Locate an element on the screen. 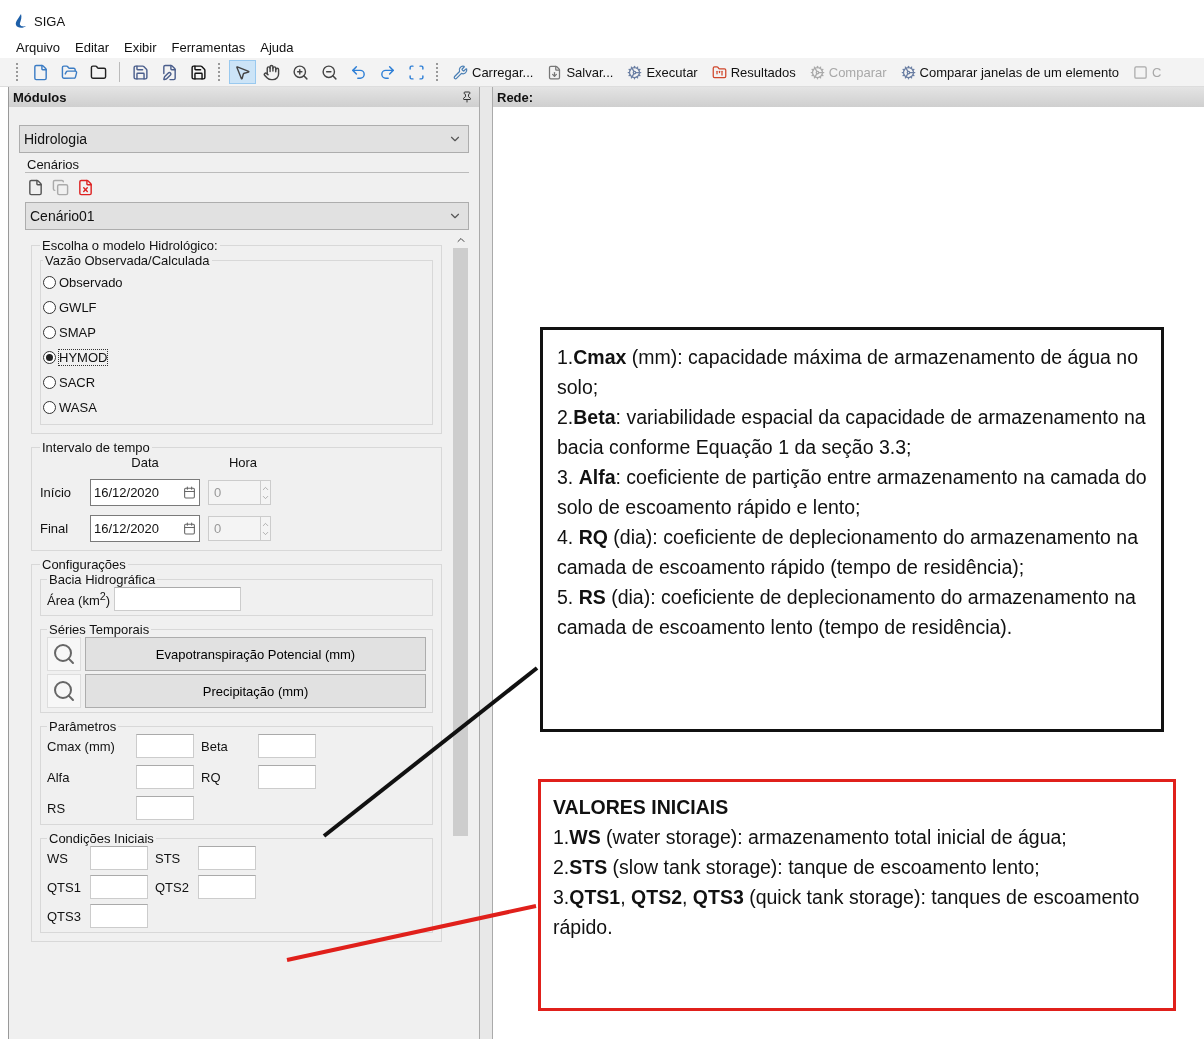  tools-icon is located at coordinates (460, 72).